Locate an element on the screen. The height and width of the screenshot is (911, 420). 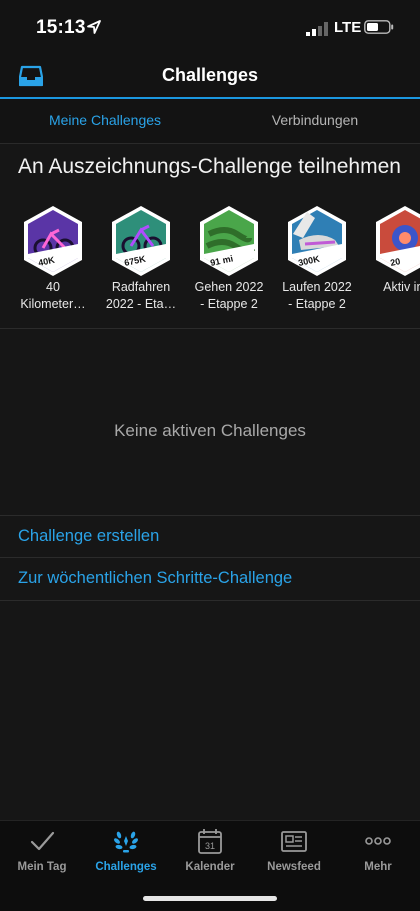
empty-state-text: Keine aktiven Challenges is located at coordinates (210, 430).